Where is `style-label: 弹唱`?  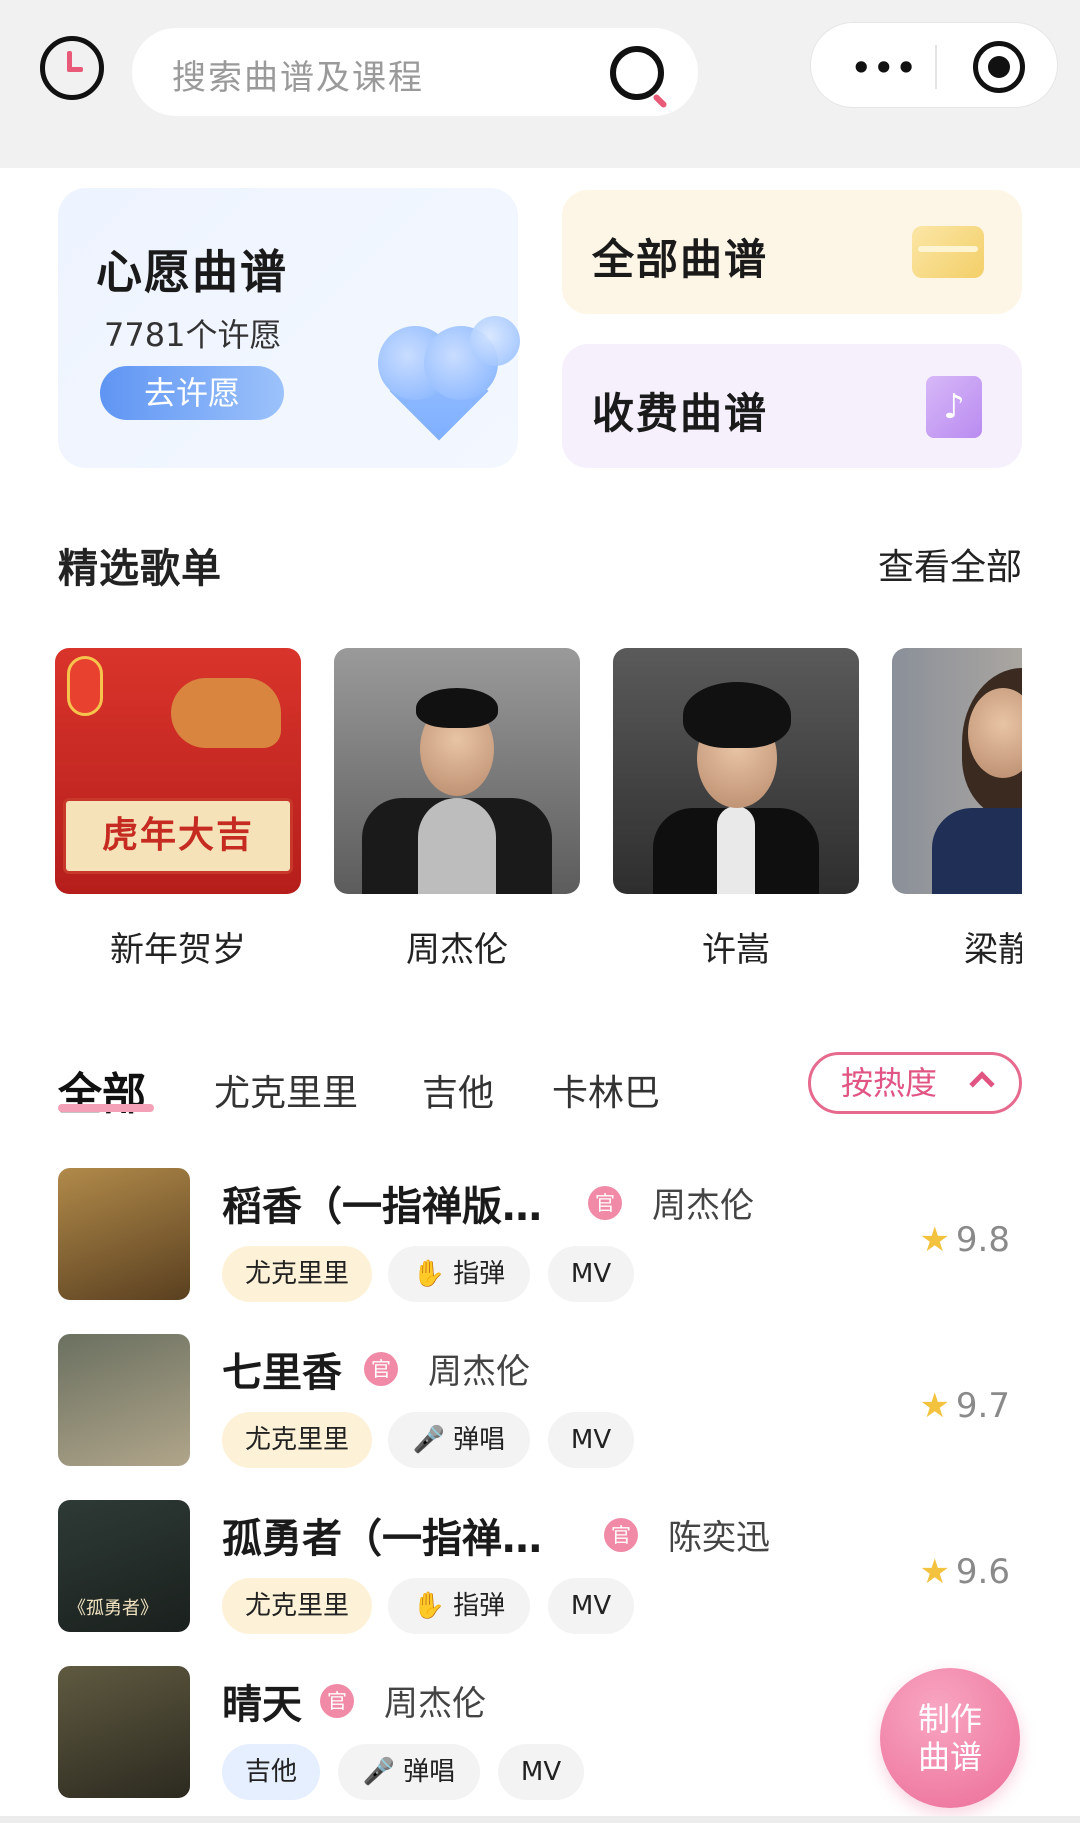
style-label: 弹唱 is located at coordinates (479, 1440).